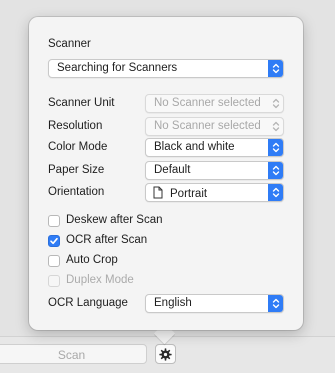  I want to click on auto-crop-checkbox, so click(54, 261).